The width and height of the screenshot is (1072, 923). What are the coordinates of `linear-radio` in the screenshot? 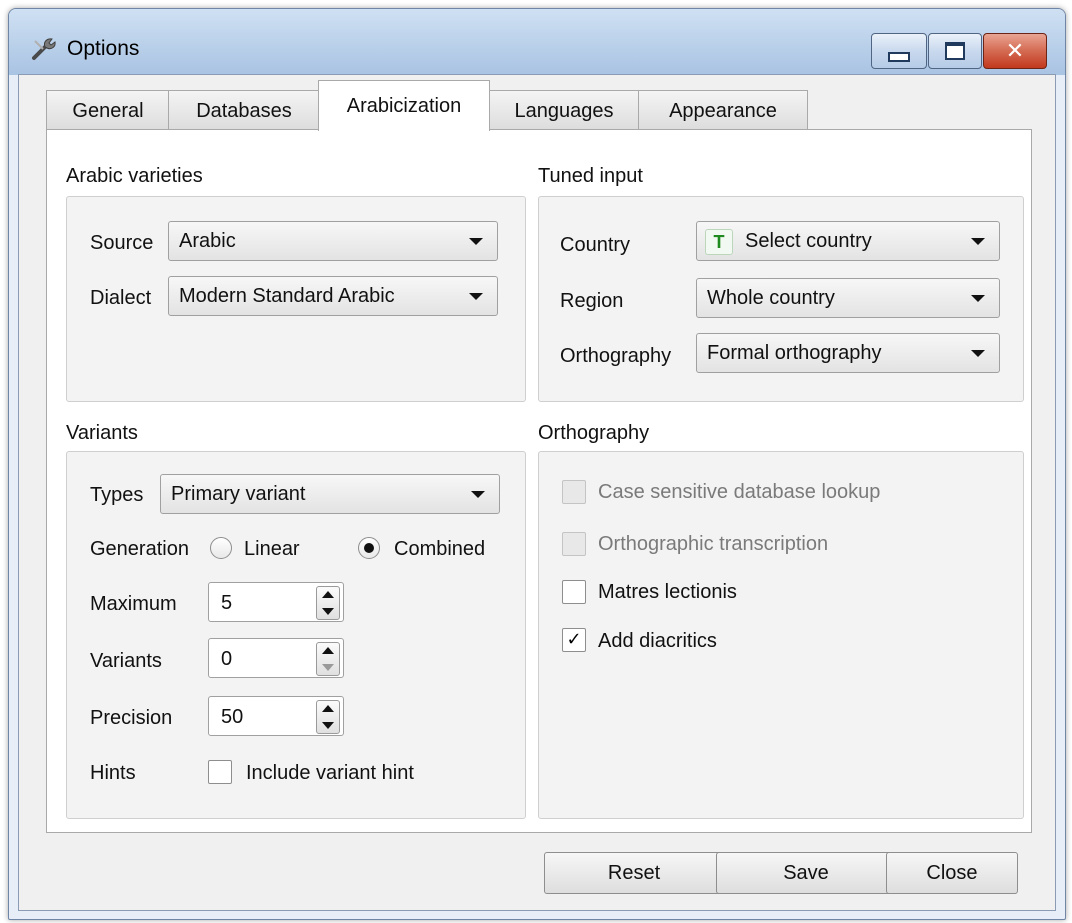 It's located at (221, 548).